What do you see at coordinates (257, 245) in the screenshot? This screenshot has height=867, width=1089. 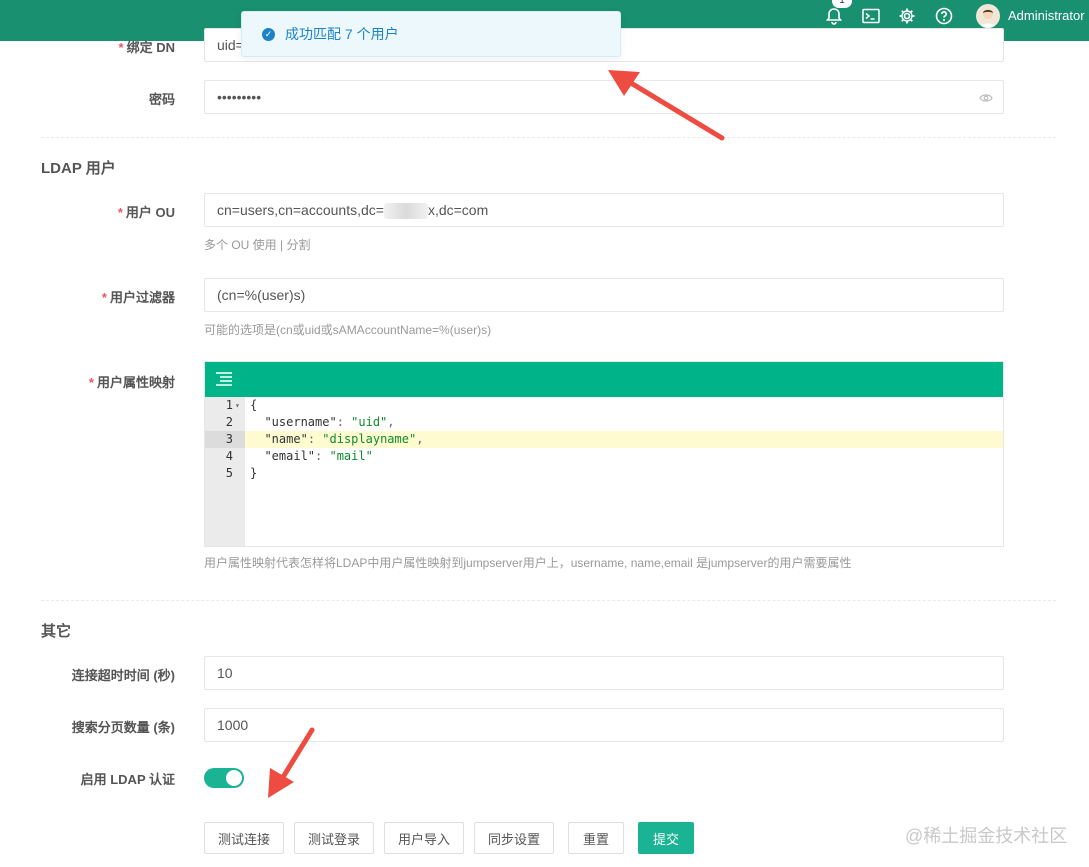 I see `user-ou-help: 多个 OU 使用 | 分割` at bounding box center [257, 245].